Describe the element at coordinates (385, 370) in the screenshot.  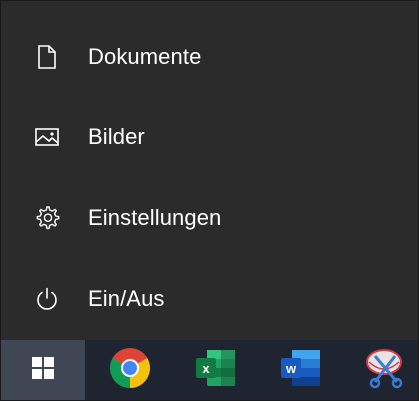
I see `snipping-tool-icon` at that location.